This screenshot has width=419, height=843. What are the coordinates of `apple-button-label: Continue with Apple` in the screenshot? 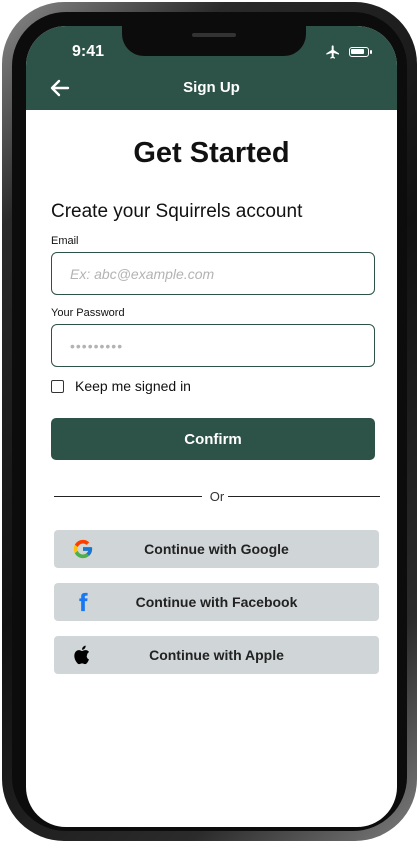 It's located at (216, 655).